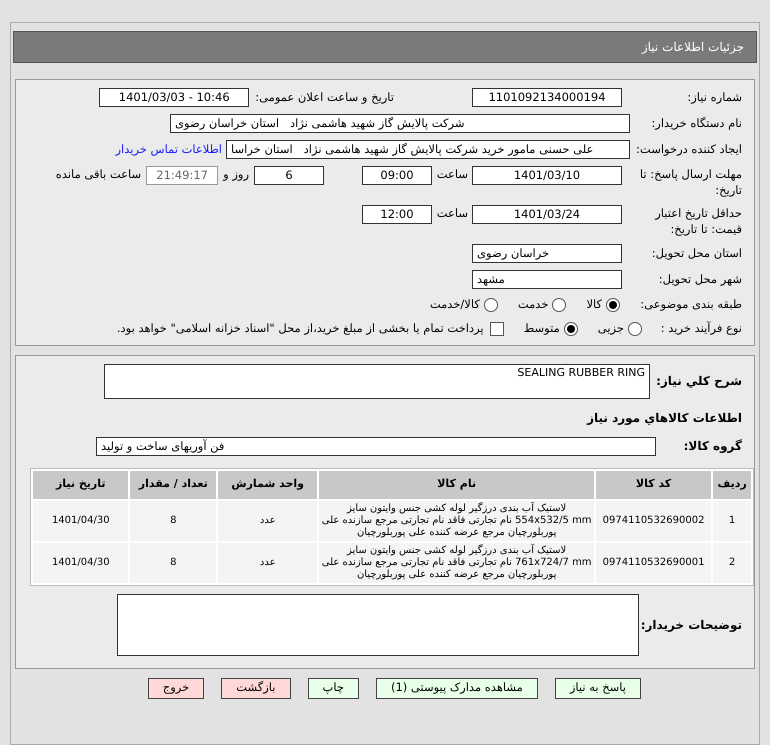  I want to click on field-label: گروه کالا:, so click(712, 446).